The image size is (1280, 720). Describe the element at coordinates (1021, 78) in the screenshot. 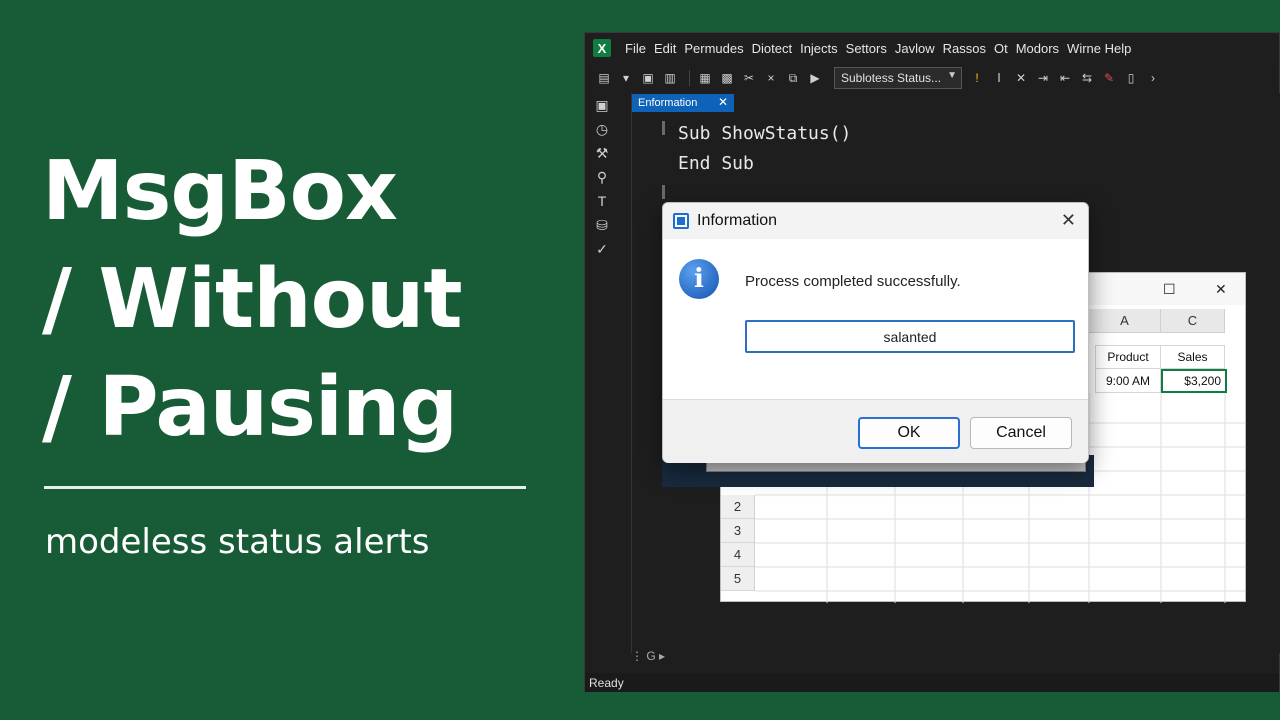

I see `reset-icon: ✕` at that location.